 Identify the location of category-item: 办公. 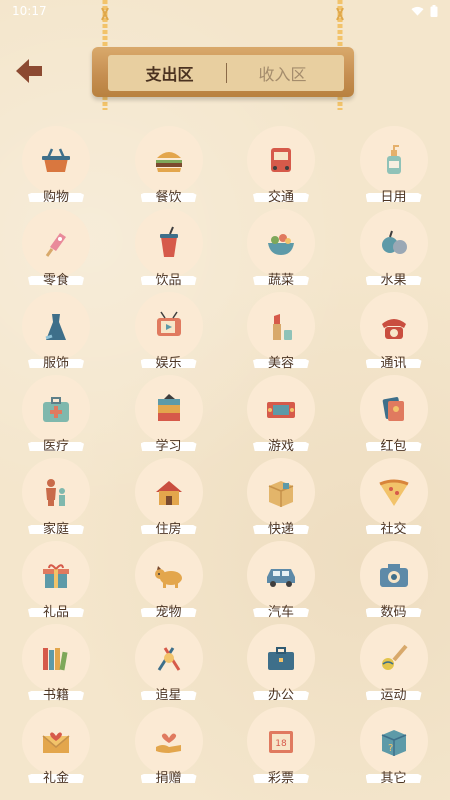
(281, 660).